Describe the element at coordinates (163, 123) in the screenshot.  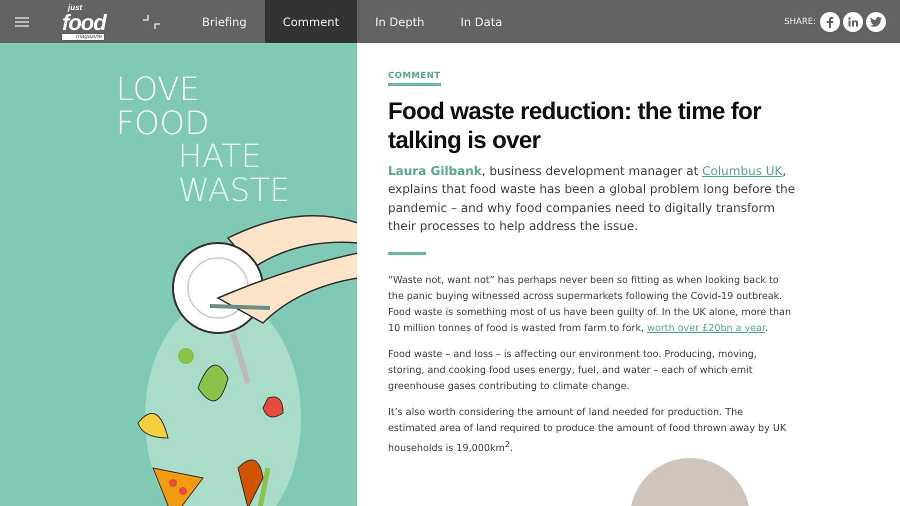
I see `illustration-word: FOOD` at that location.